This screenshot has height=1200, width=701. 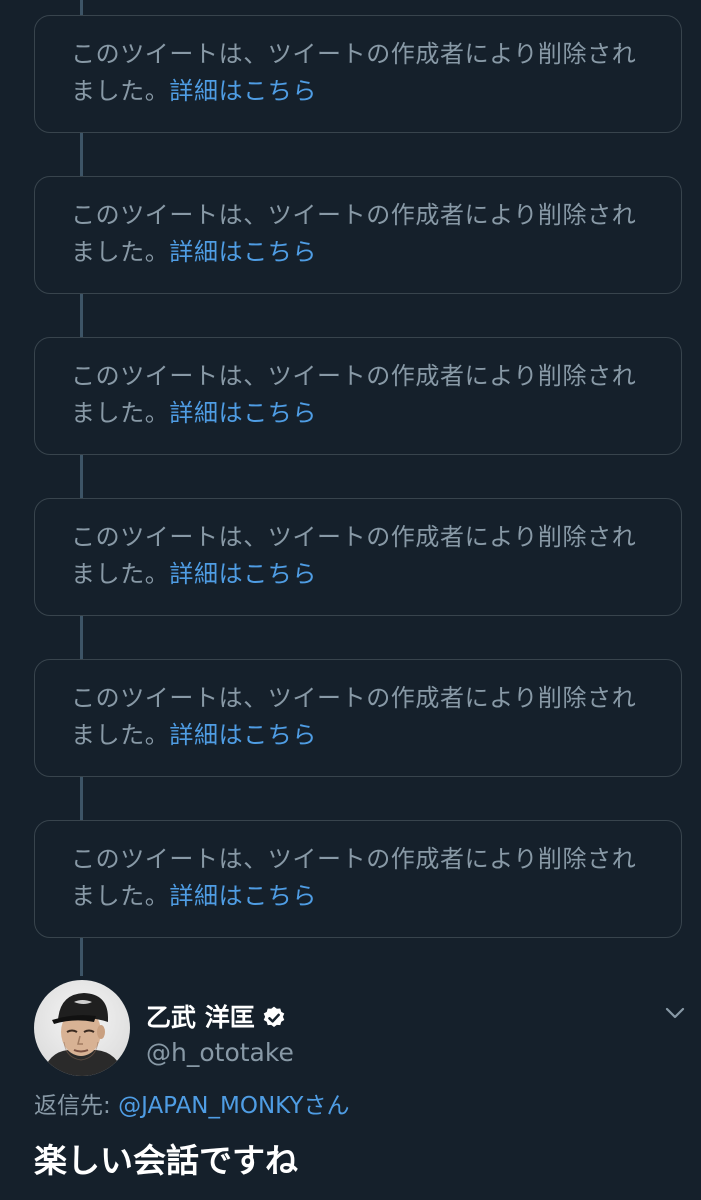 What do you see at coordinates (210, 1106) in the screenshot?
I see `reply-target-link: @JAPAN_MONKY` at bounding box center [210, 1106].